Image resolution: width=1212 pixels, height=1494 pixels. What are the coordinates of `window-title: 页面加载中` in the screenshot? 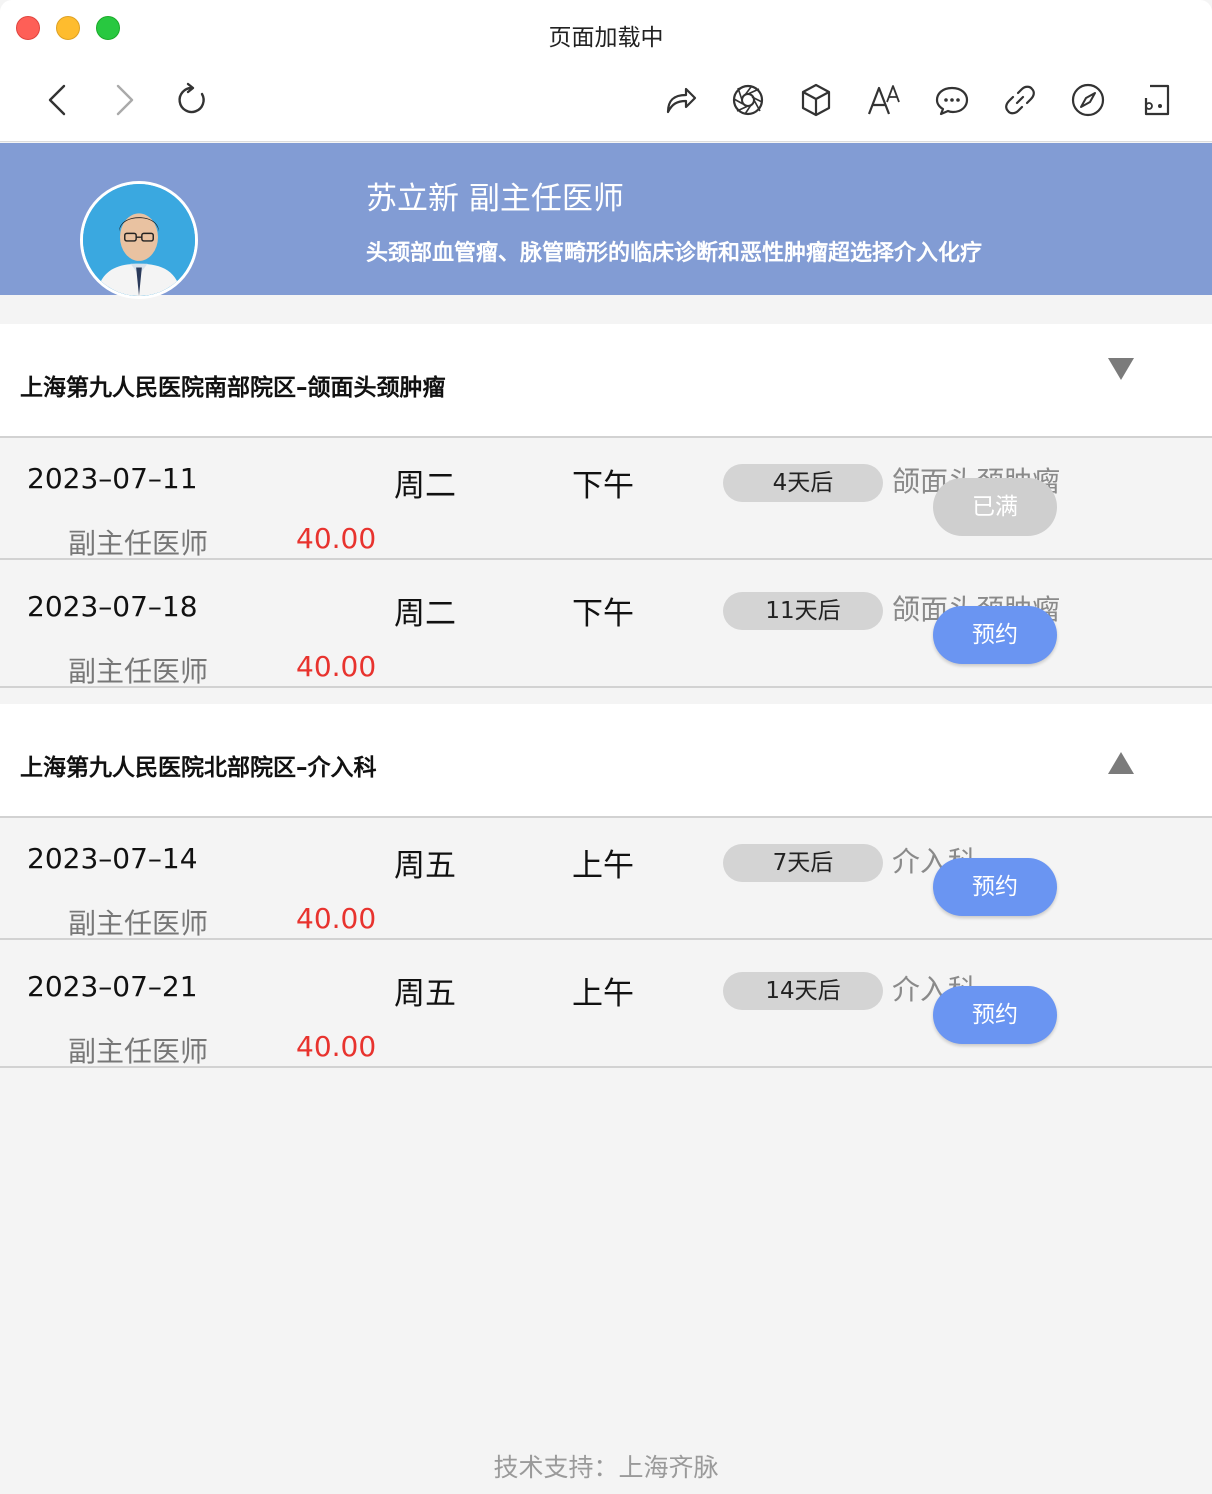 It's located at (606, 38).